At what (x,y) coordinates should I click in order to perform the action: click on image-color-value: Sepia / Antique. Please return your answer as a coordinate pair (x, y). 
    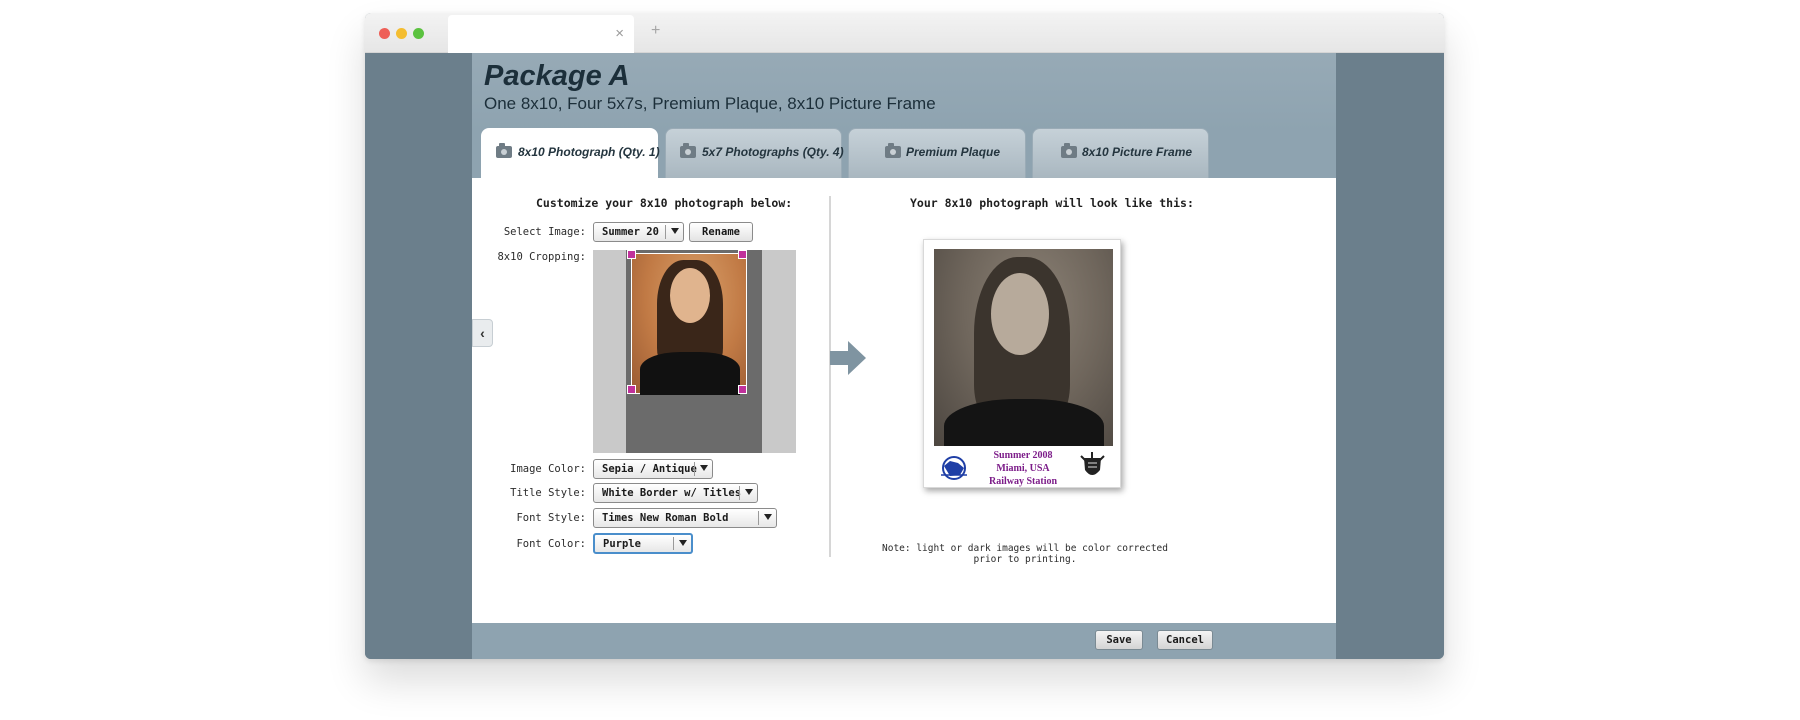
    Looking at the image, I should click on (649, 469).